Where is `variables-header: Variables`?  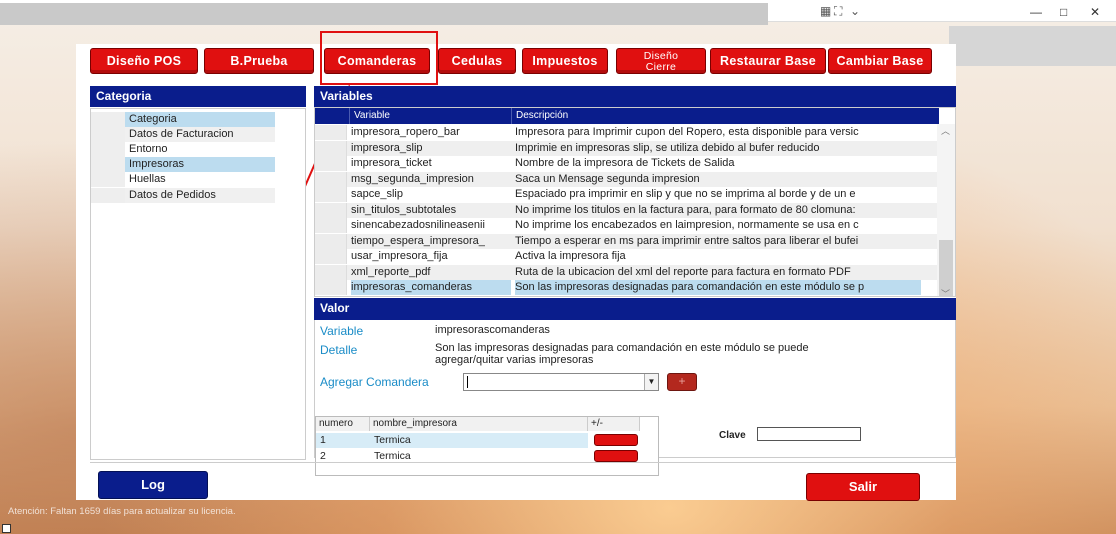 variables-header: Variables is located at coordinates (635, 96).